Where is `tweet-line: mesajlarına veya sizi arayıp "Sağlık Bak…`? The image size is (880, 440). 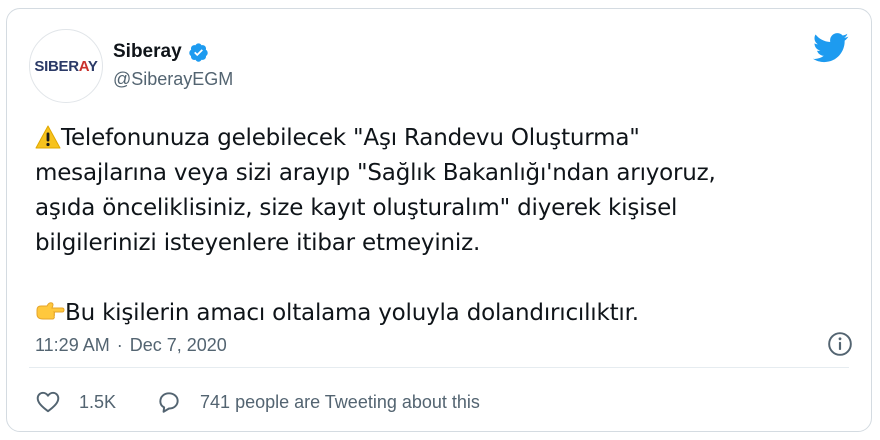
tweet-line: mesajlarına veya sizi arayıp "Sağlık Bak… is located at coordinates (375, 173).